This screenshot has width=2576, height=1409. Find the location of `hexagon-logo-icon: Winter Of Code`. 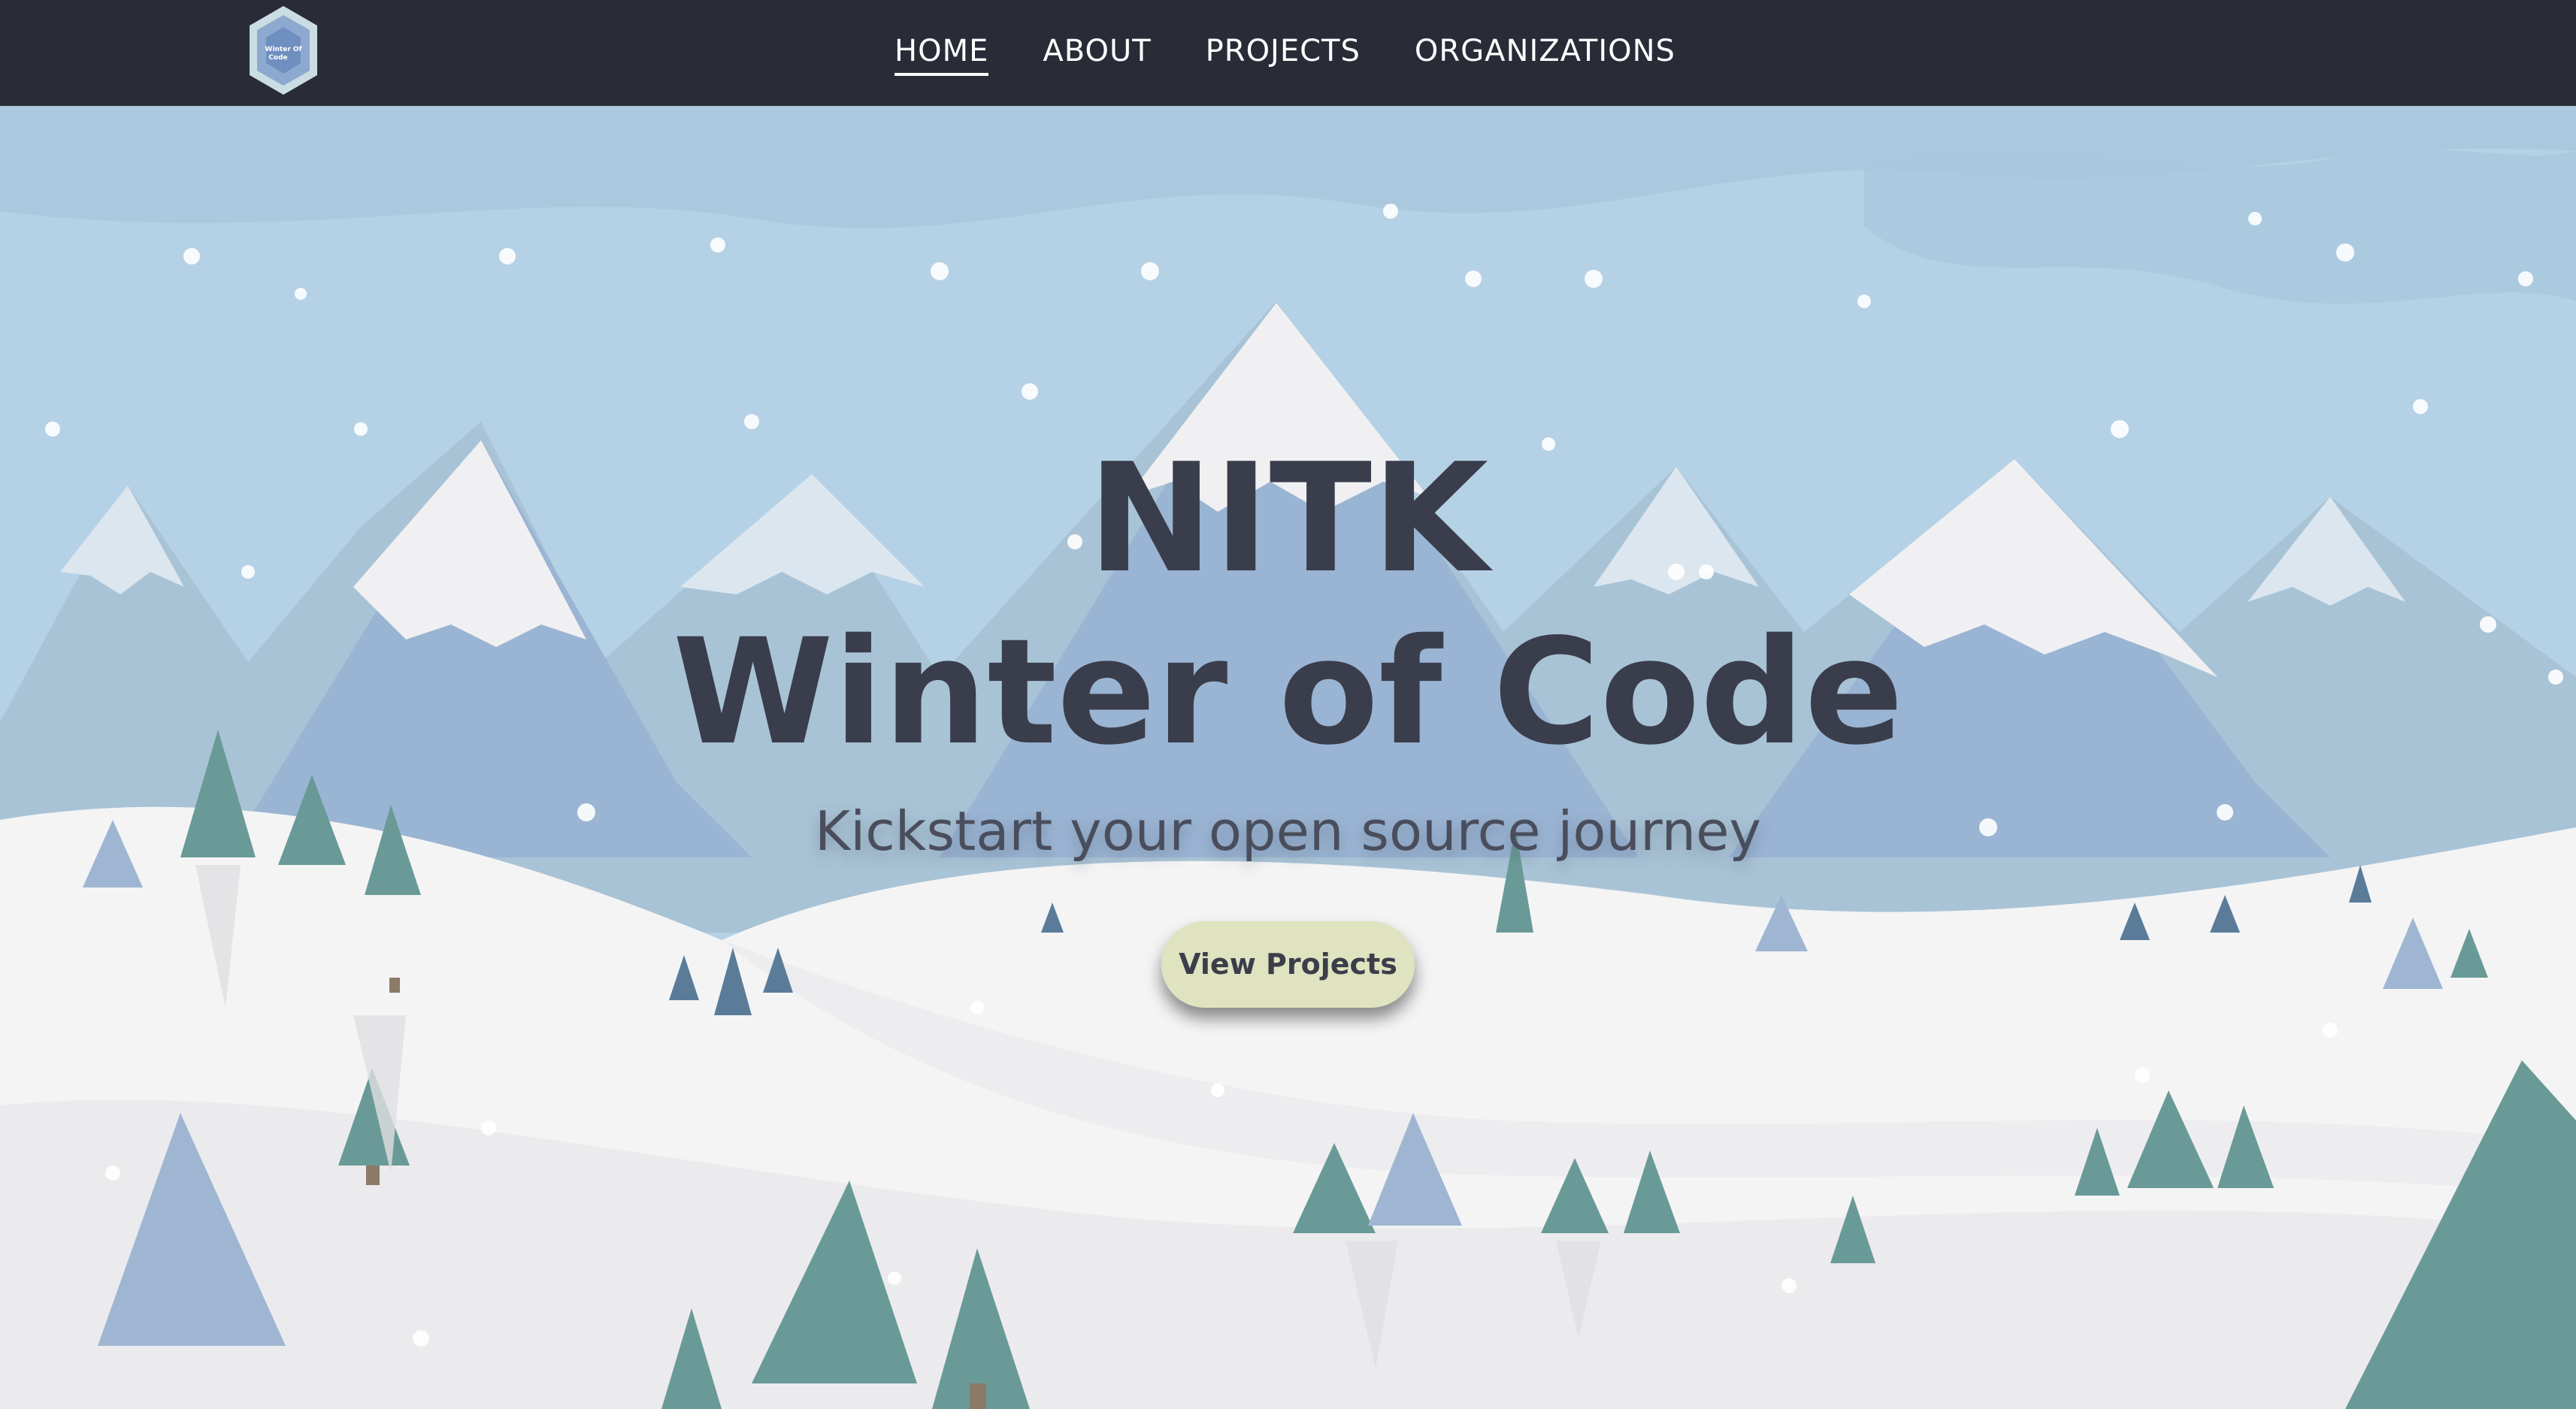

hexagon-logo-icon: Winter Of Code is located at coordinates (283, 50).